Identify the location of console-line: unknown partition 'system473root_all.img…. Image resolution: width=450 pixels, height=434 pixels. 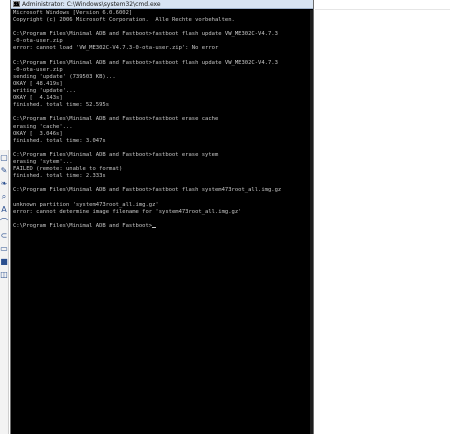
(86, 204).